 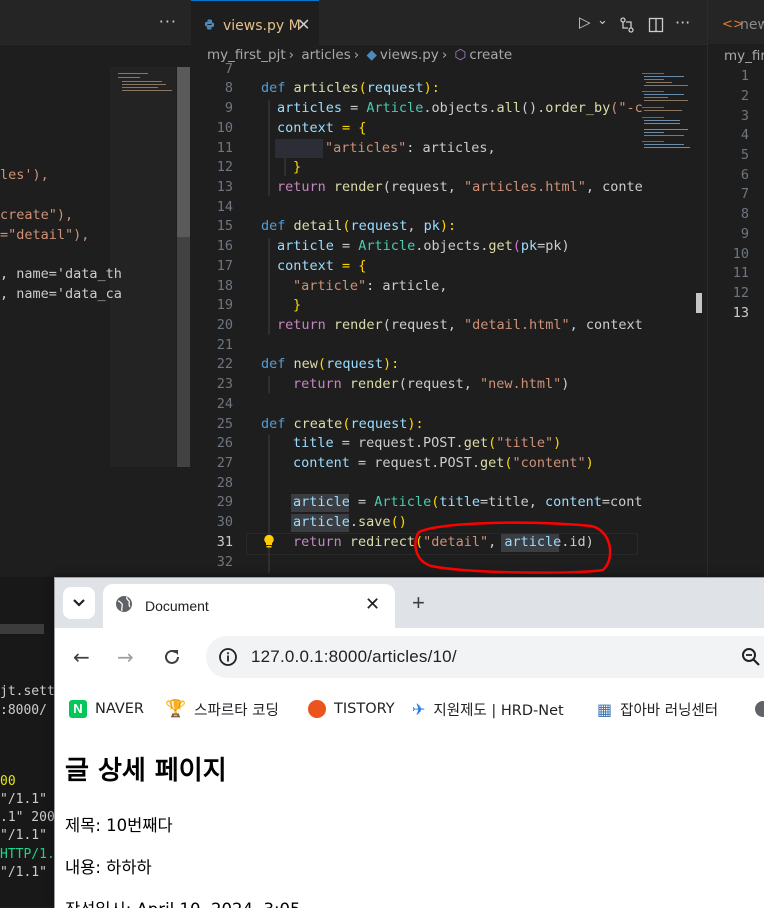 I want to click on left-scrollbar-thumb, so click(x=183, y=152).